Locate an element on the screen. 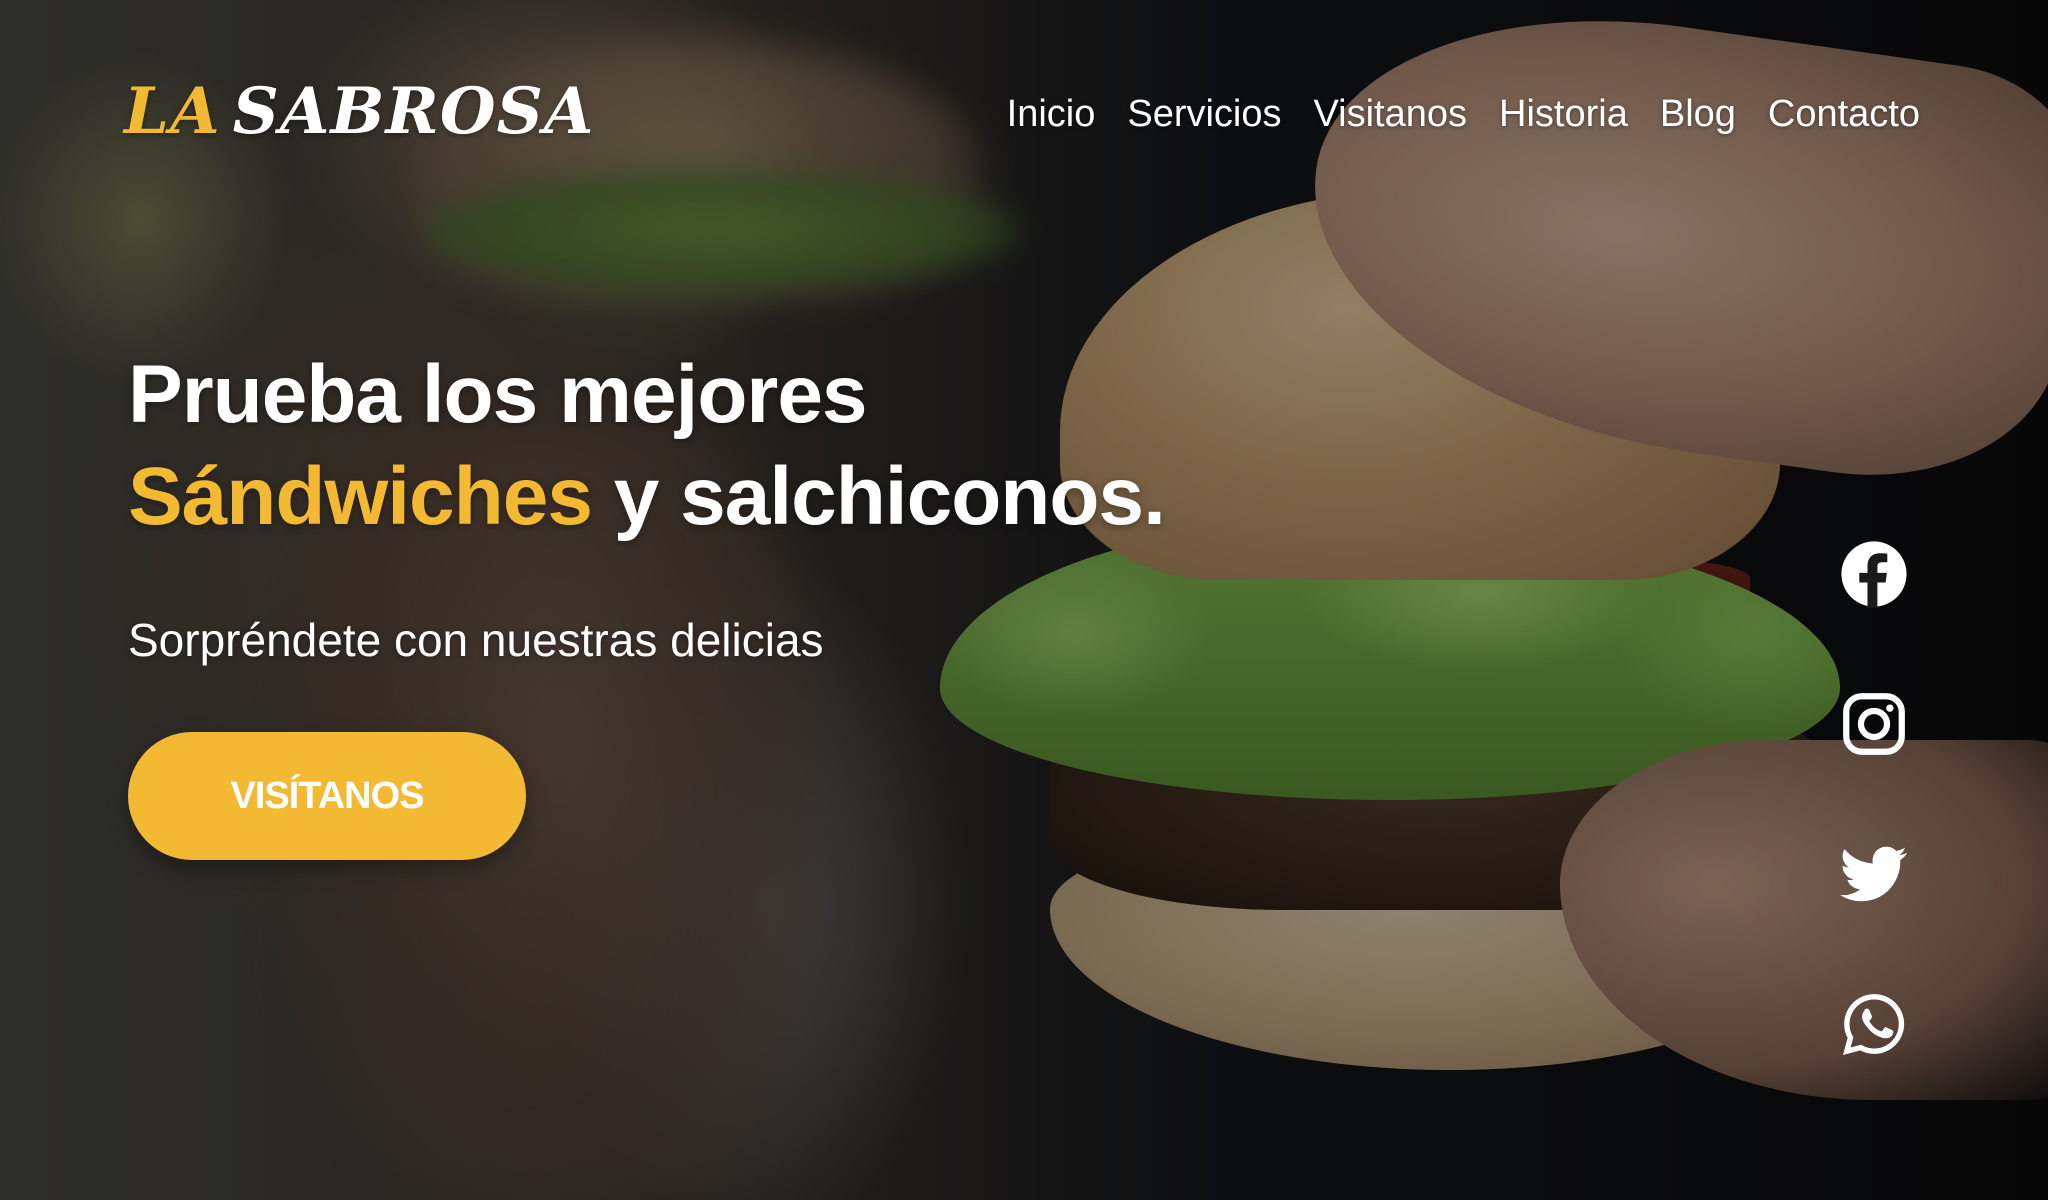 The height and width of the screenshot is (1200, 2048). social-links is located at coordinates (1874, 840).